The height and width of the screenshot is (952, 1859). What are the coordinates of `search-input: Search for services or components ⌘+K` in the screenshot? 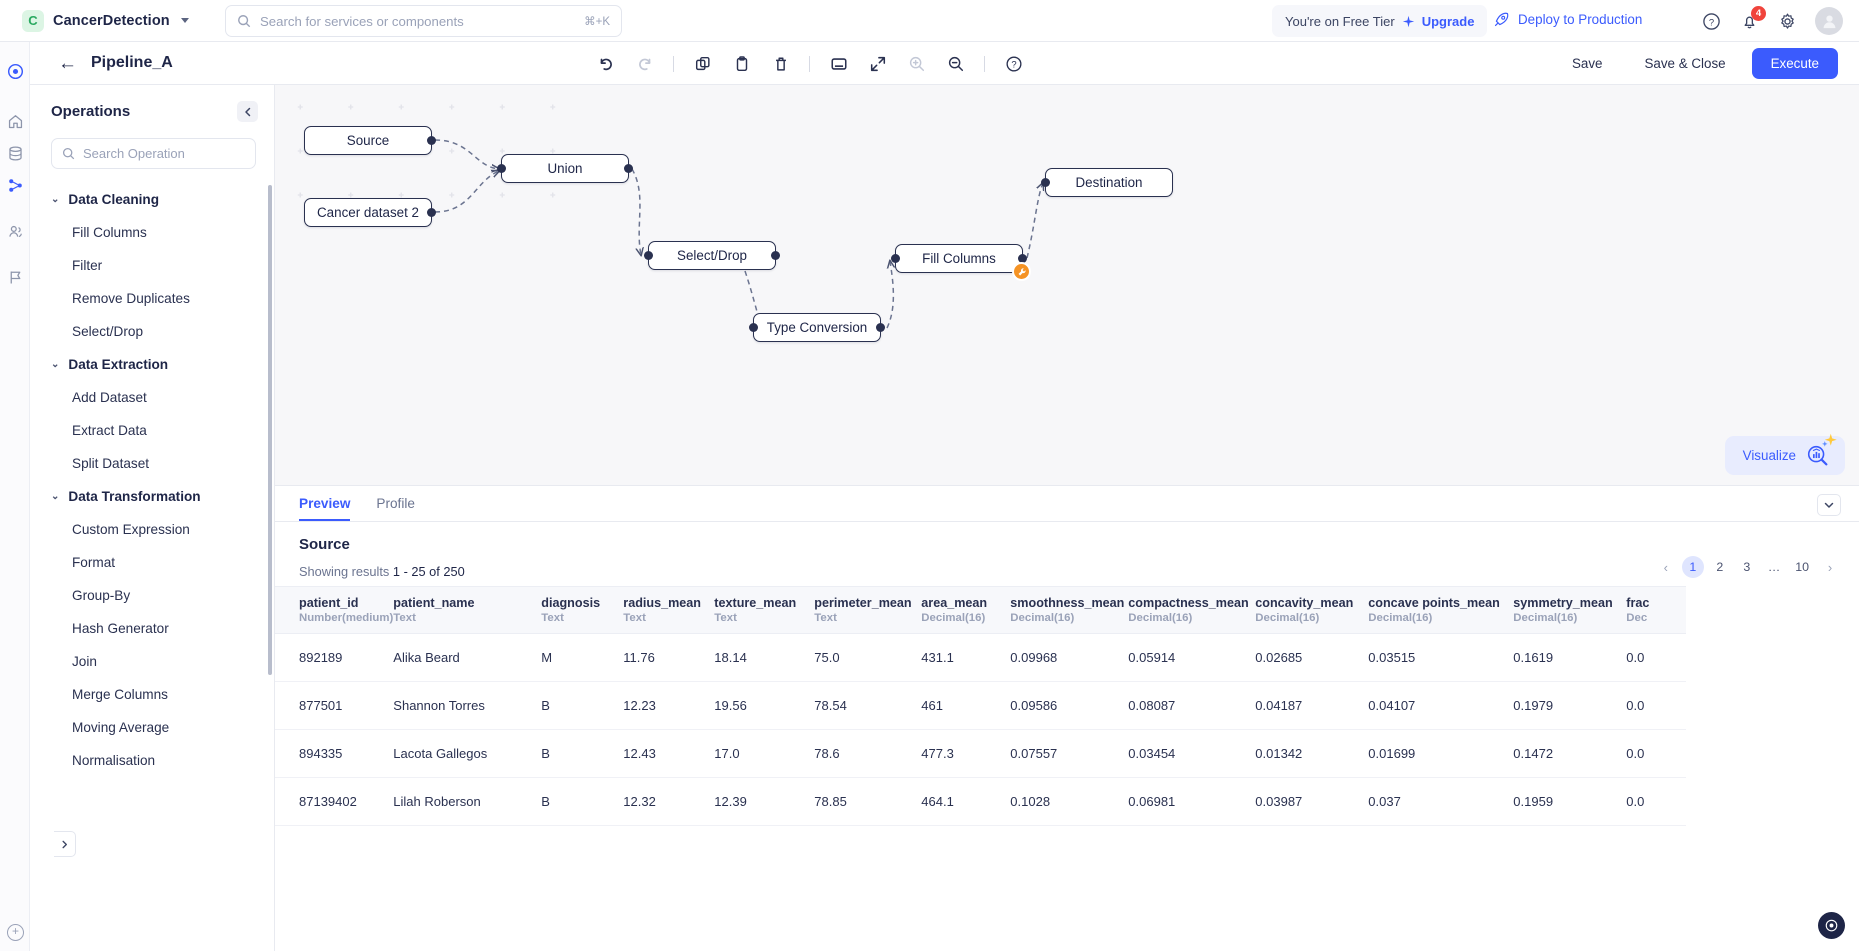 It's located at (423, 21).